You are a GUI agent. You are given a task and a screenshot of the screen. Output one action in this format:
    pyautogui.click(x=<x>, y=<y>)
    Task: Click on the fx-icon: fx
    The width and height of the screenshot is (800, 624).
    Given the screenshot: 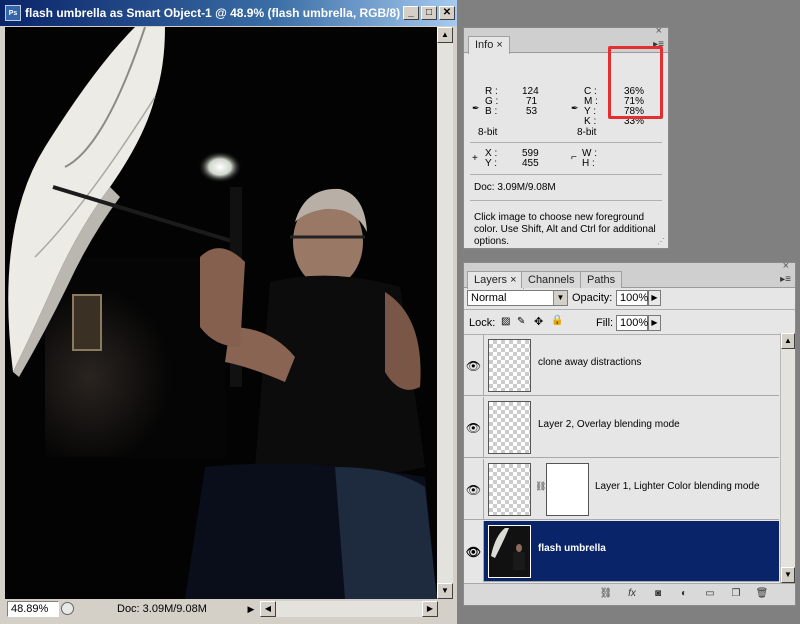 What is the action you would take?
    pyautogui.click(x=632, y=595)
    